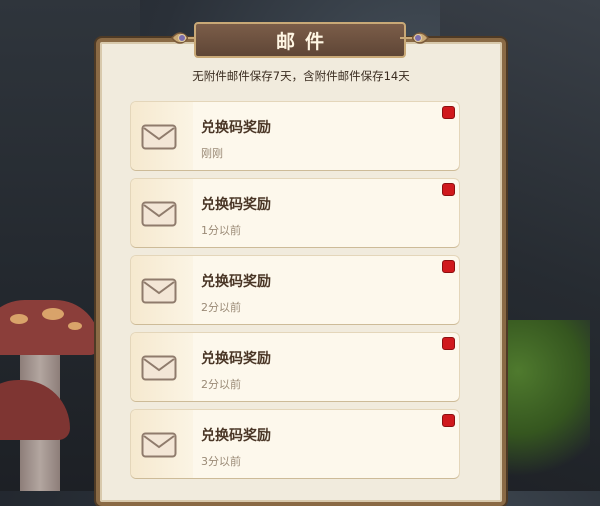 Image resolution: width=600 pixels, height=506 pixels. I want to click on mail-item: 兑换码奖励 3分以前, so click(295, 444).